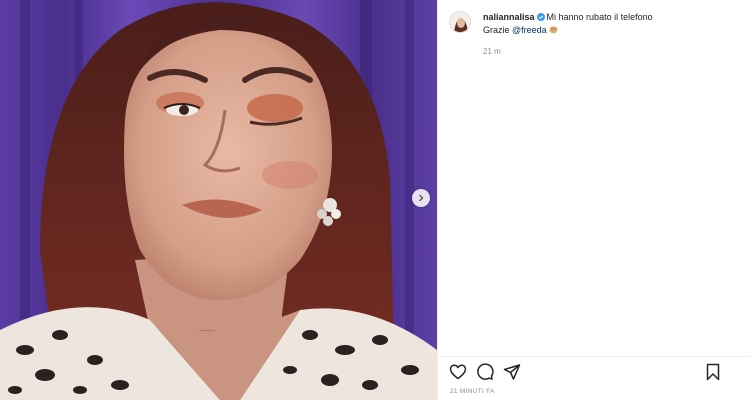  What do you see at coordinates (594, 356) in the screenshot?
I see `actions-divider` at bounding box center [594, 356].